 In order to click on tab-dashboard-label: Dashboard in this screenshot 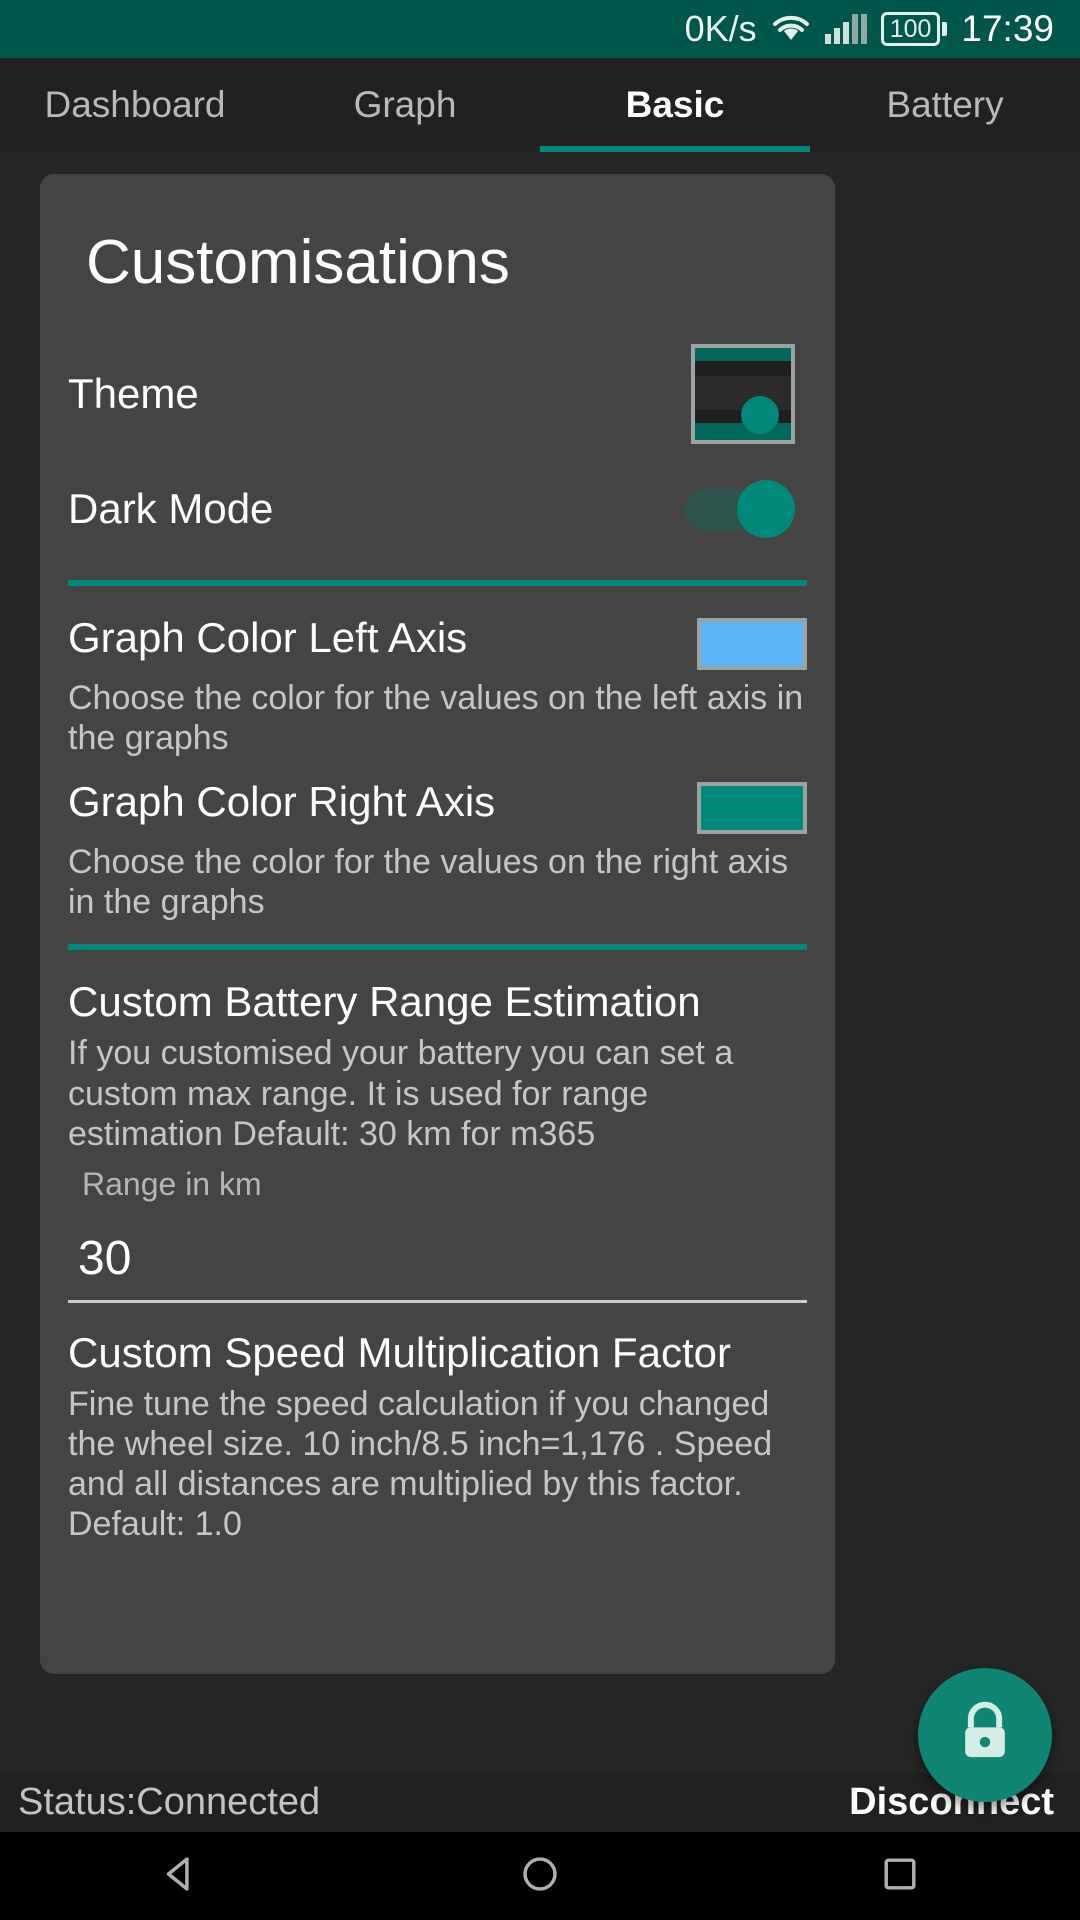, I will do `click(135, 104)`.